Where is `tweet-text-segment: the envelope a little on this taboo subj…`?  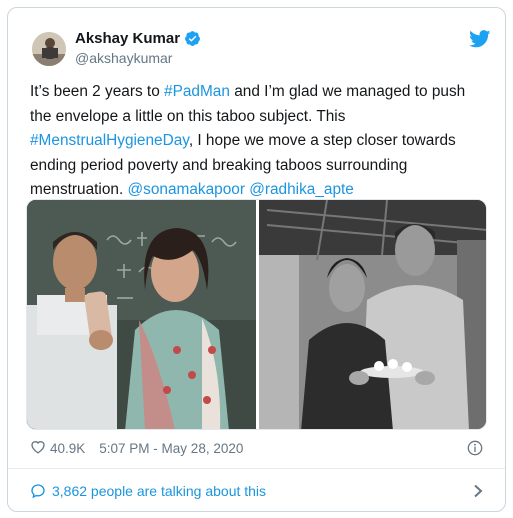 tweet-text-segment: the envelope a little on this taboo subj… is located at coordinates (188, 116).